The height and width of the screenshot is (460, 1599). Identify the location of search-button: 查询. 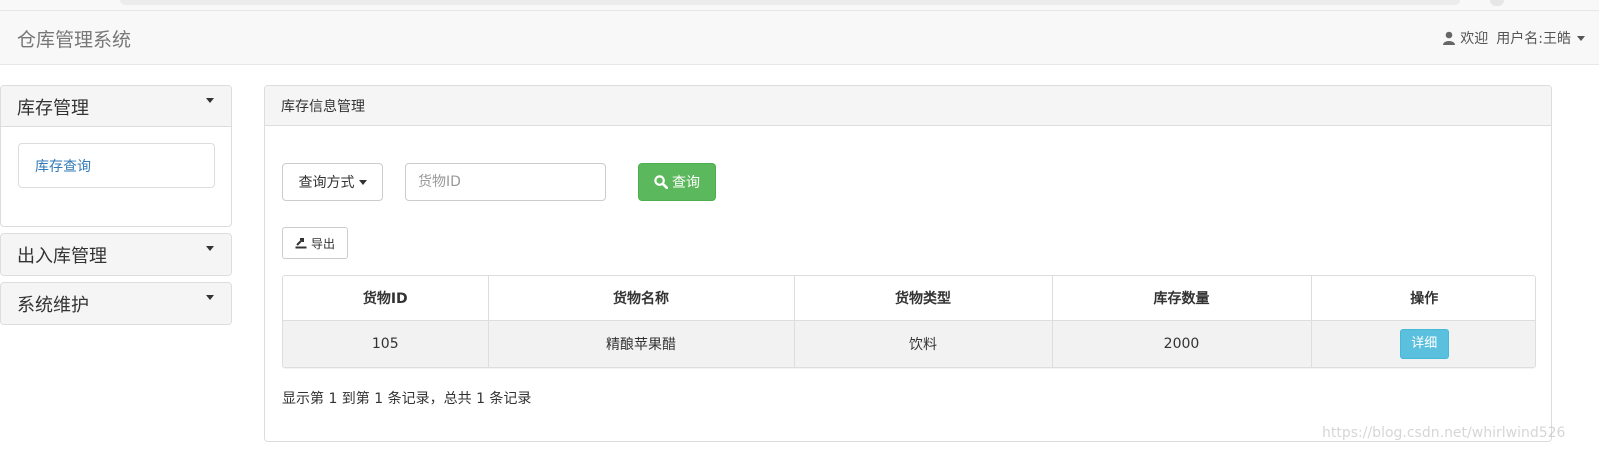
(677, 182).